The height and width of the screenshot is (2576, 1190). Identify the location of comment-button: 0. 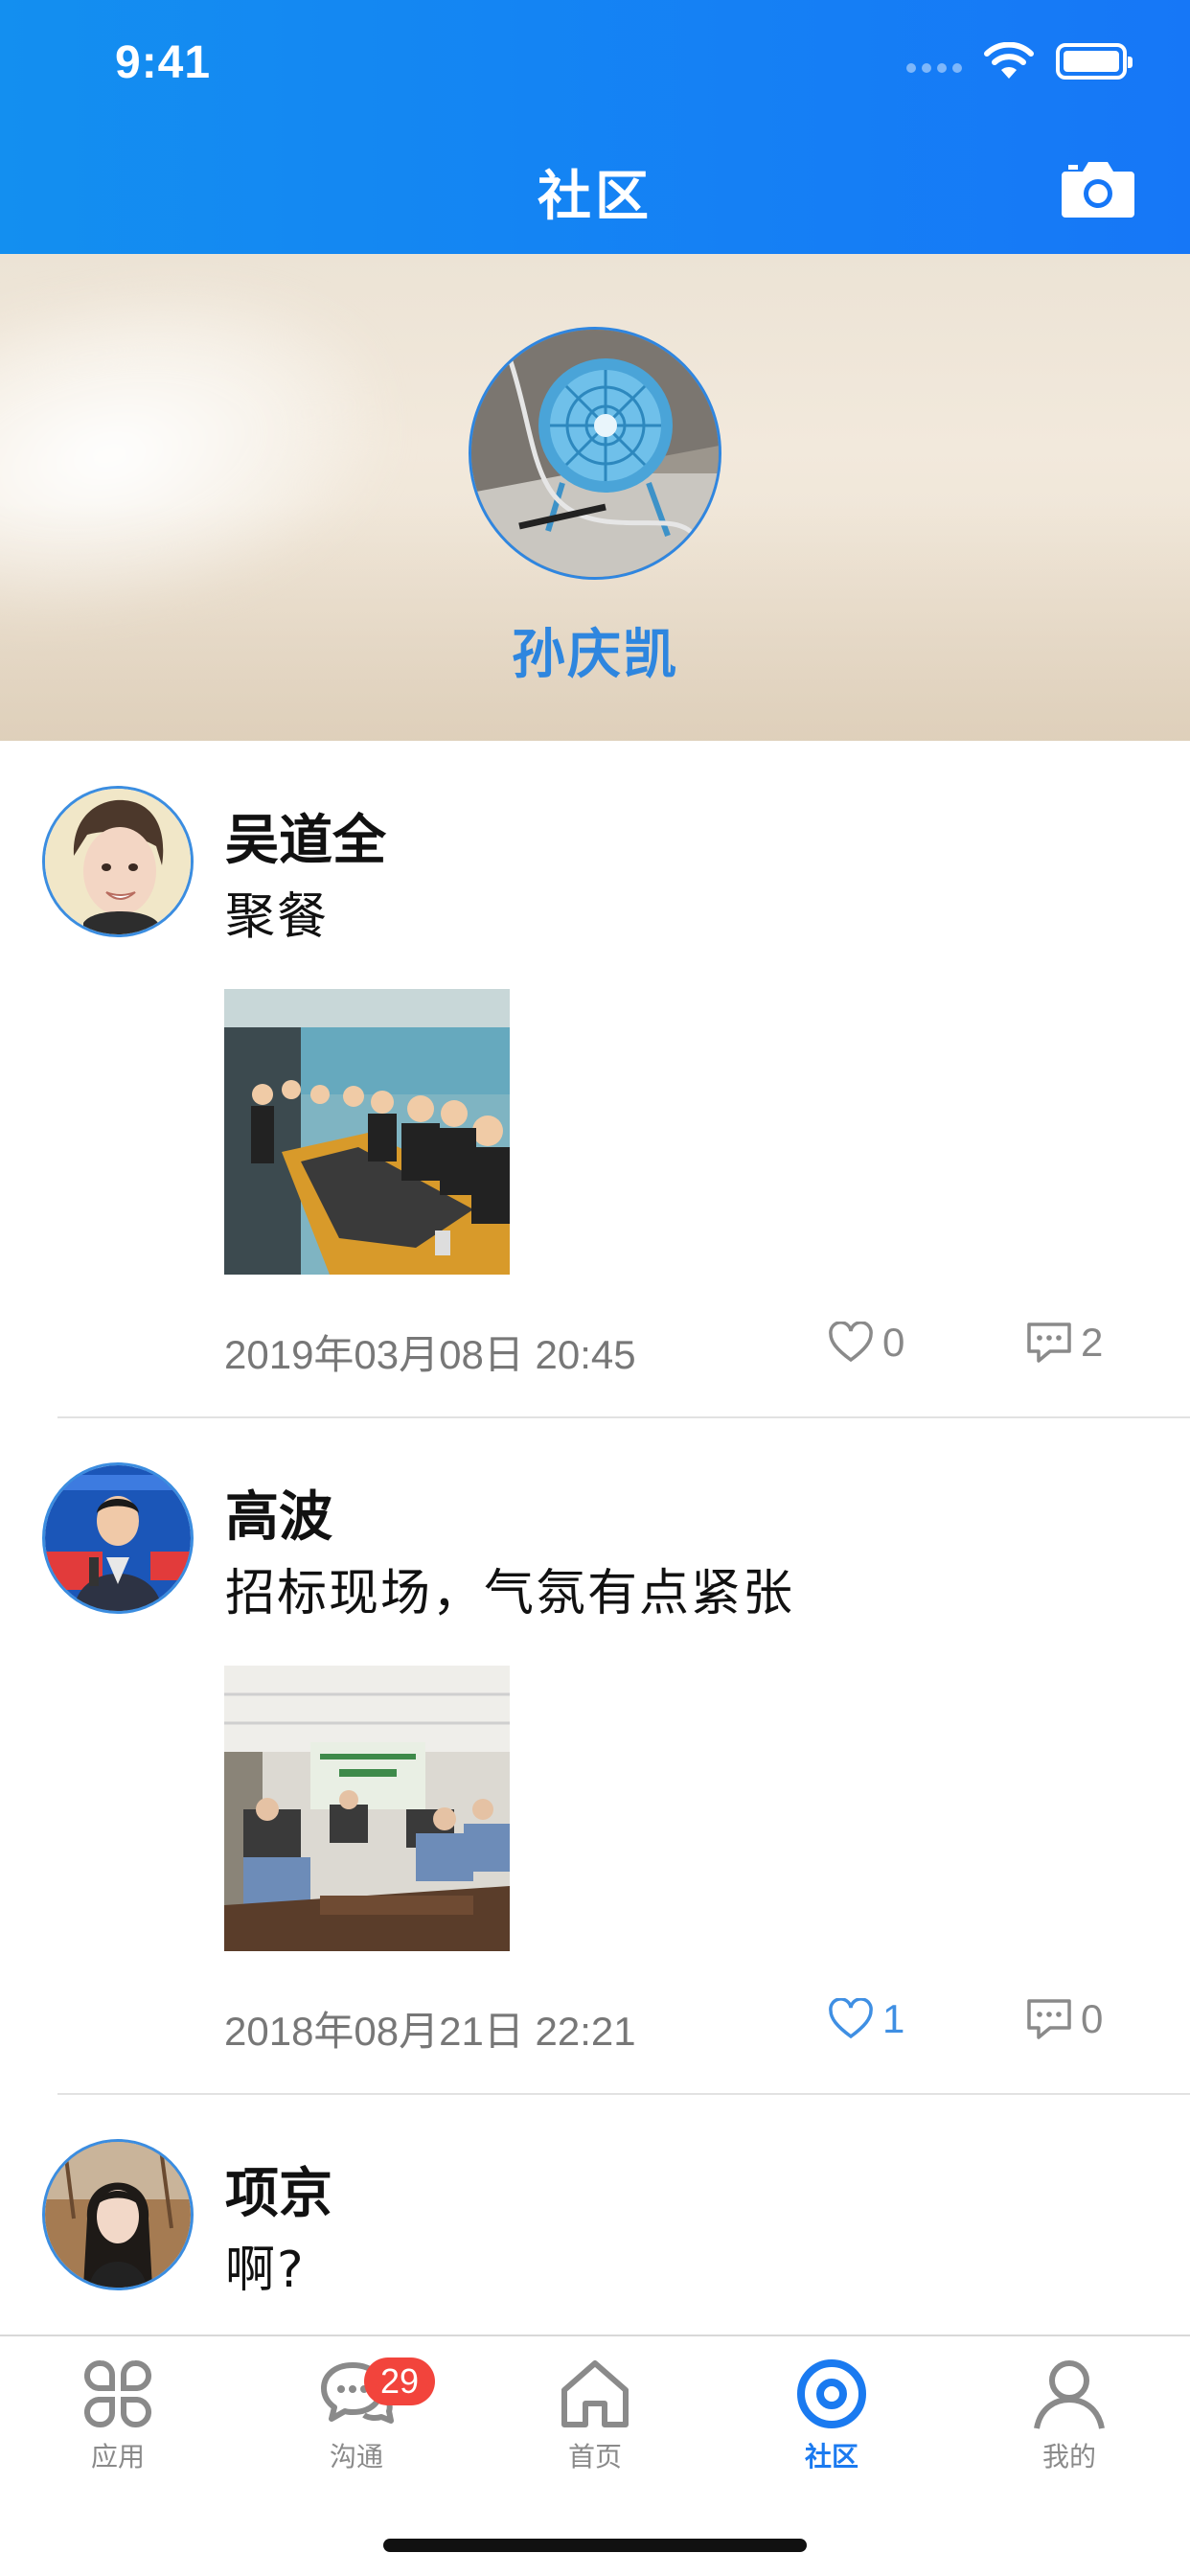
(1064, 2019).